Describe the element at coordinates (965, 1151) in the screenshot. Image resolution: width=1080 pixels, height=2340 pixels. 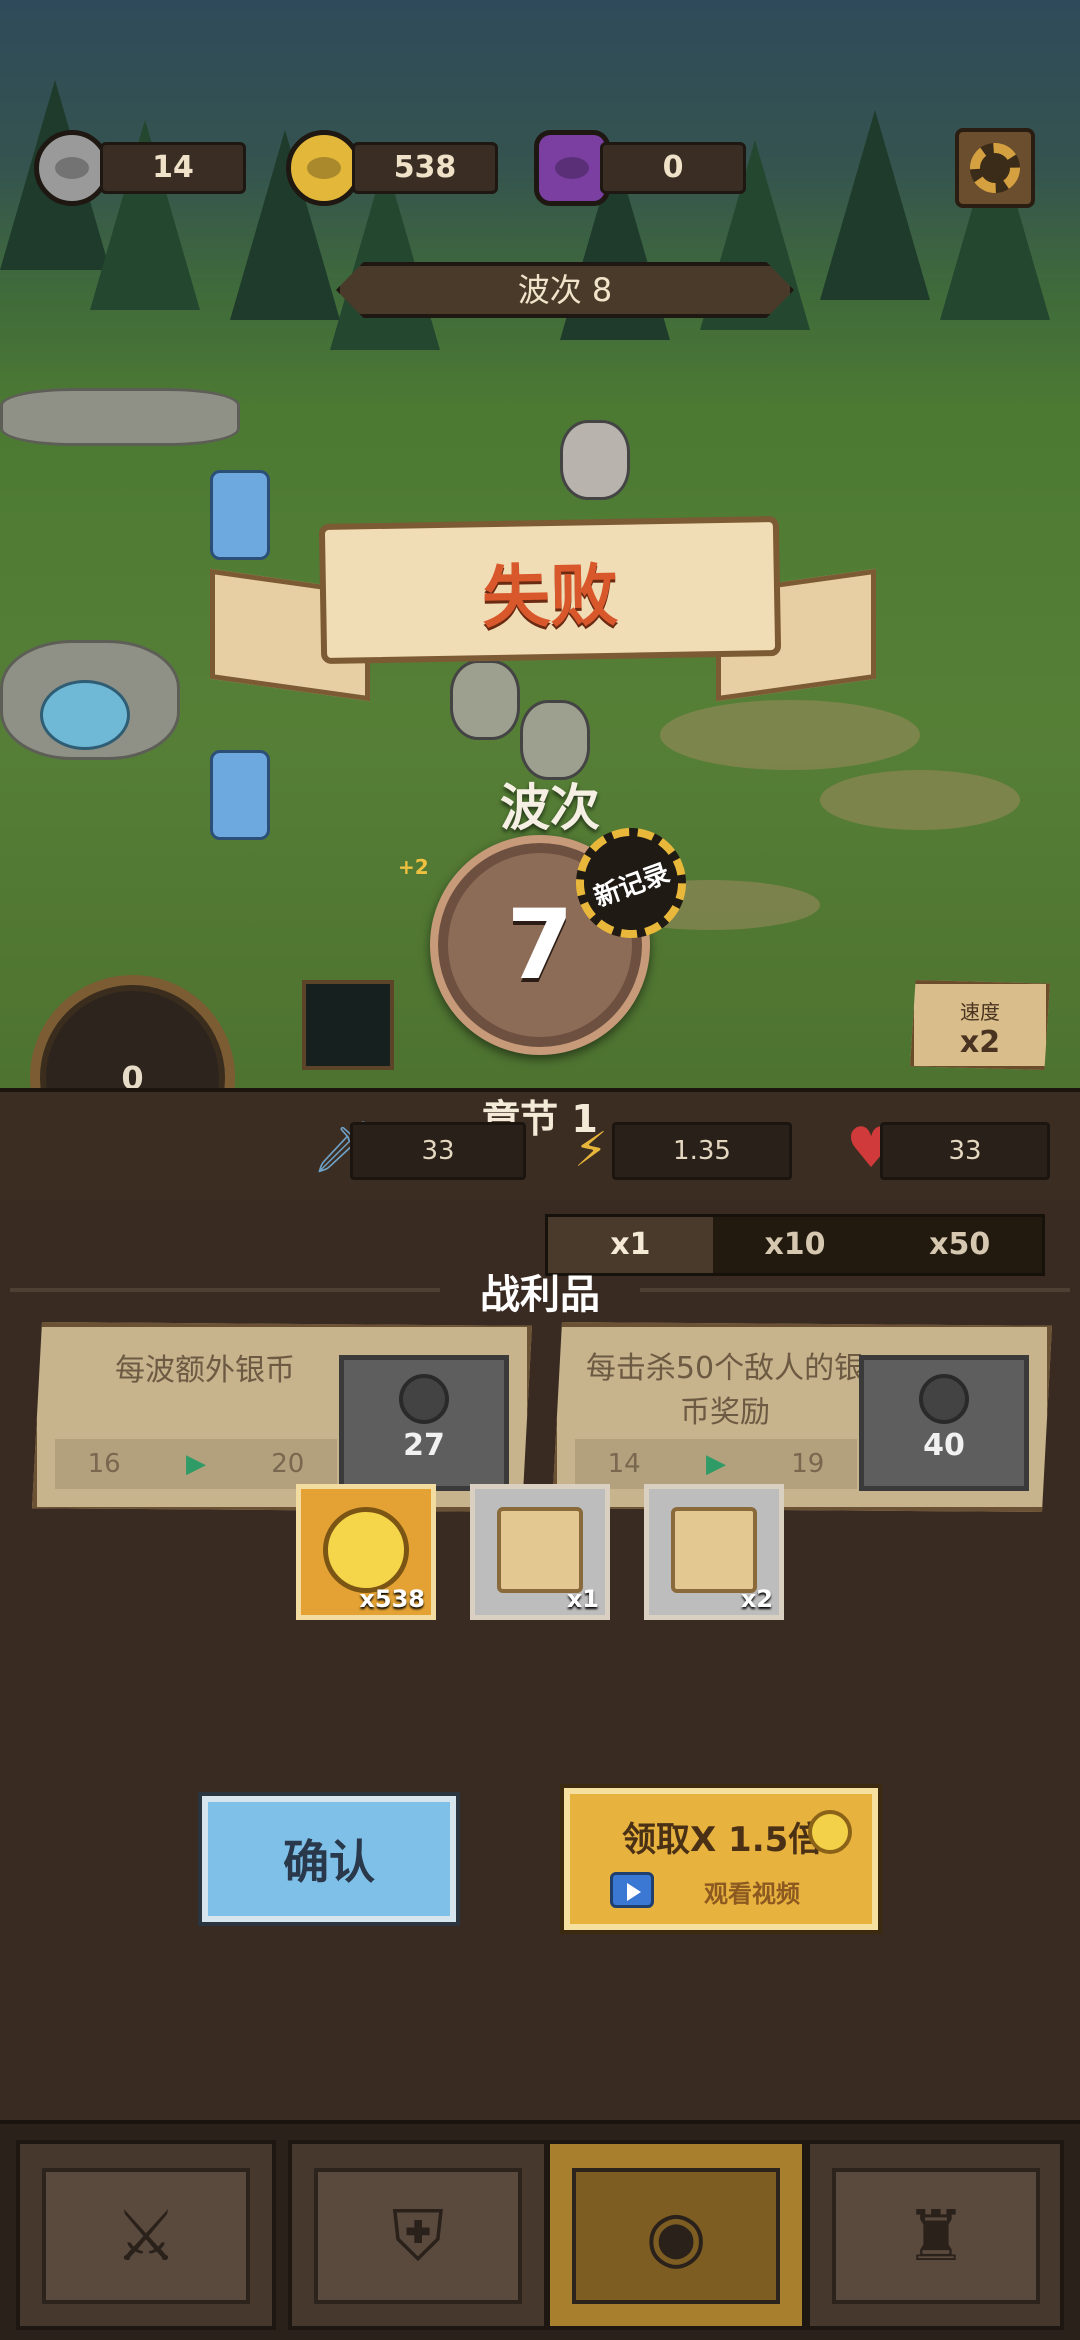
I see `health-value: 33` at that location.